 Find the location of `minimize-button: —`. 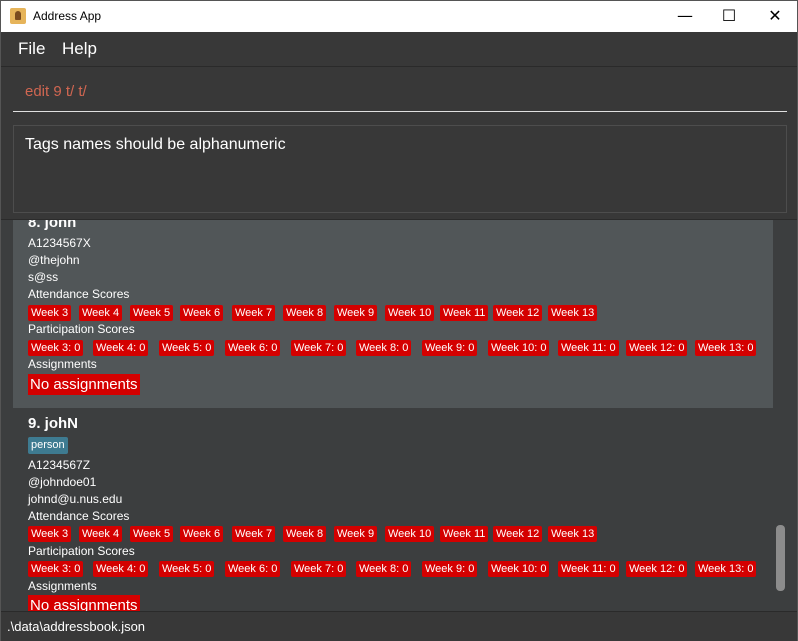

minimize-button: — is located at coordinates (685, 16).